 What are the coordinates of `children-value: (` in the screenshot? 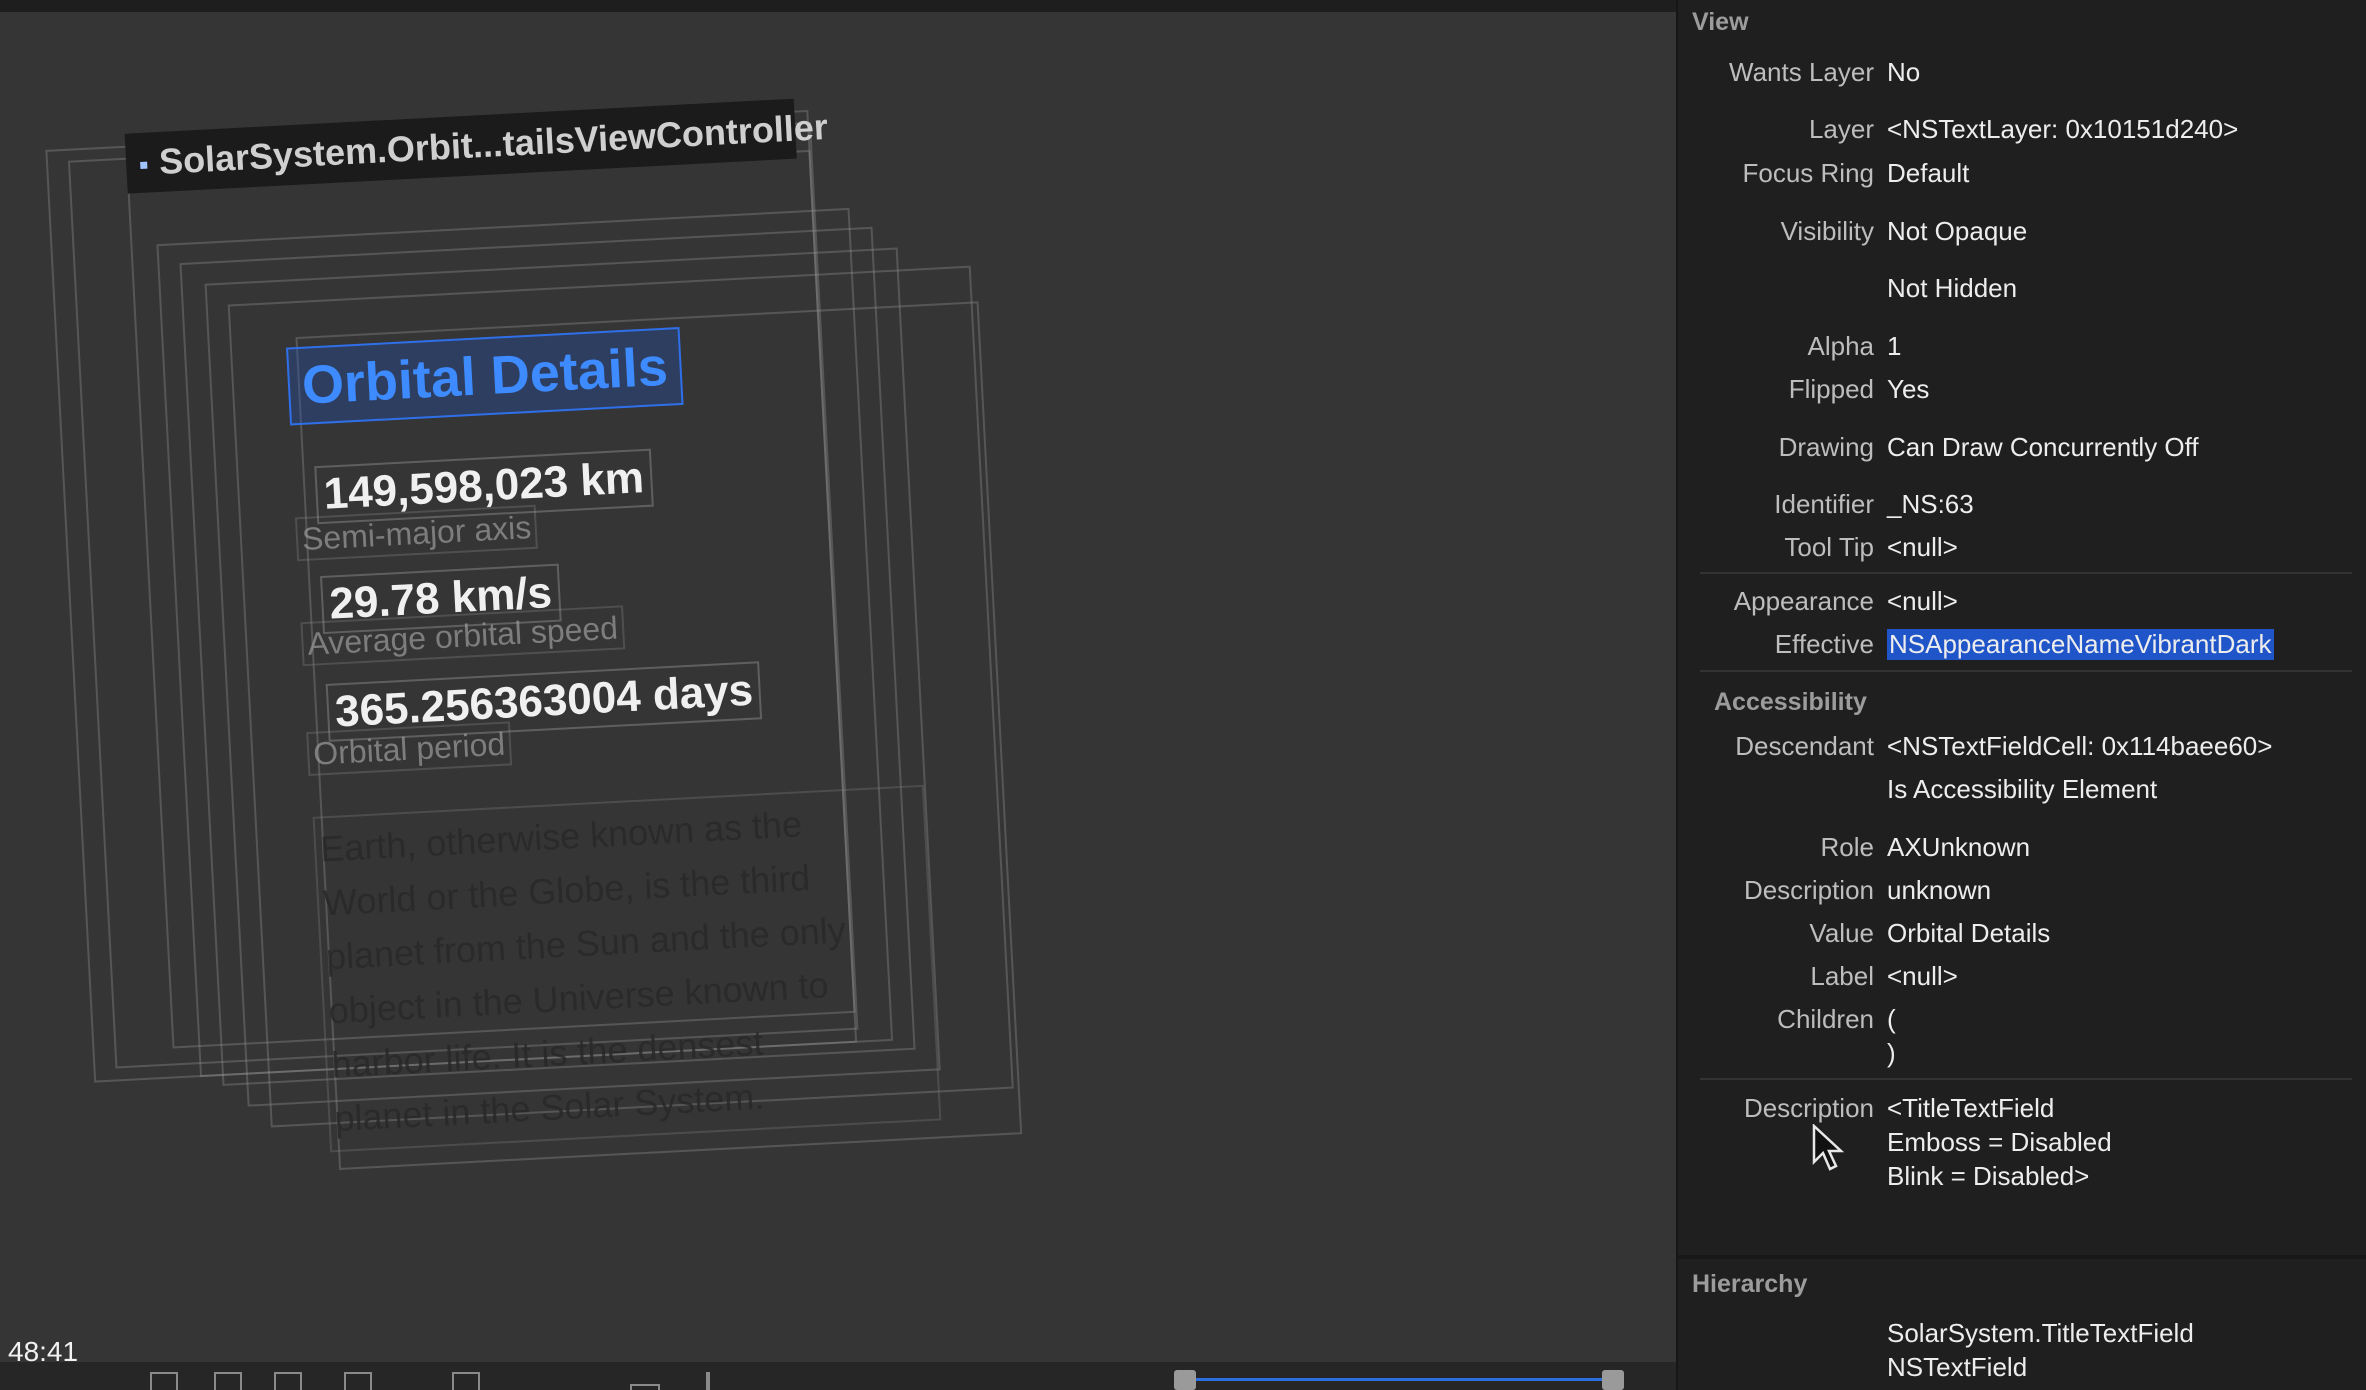 It's located at (1891, 1019).